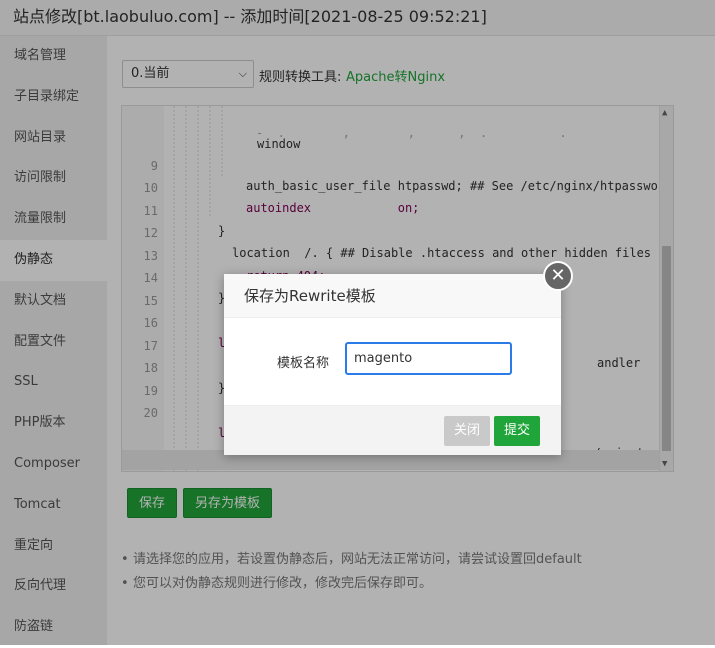 This screenshot has height=648, width=715. Describe the element at coordinates (558, 276) in the screenshot. I see `close-icon: ✕` at that location.